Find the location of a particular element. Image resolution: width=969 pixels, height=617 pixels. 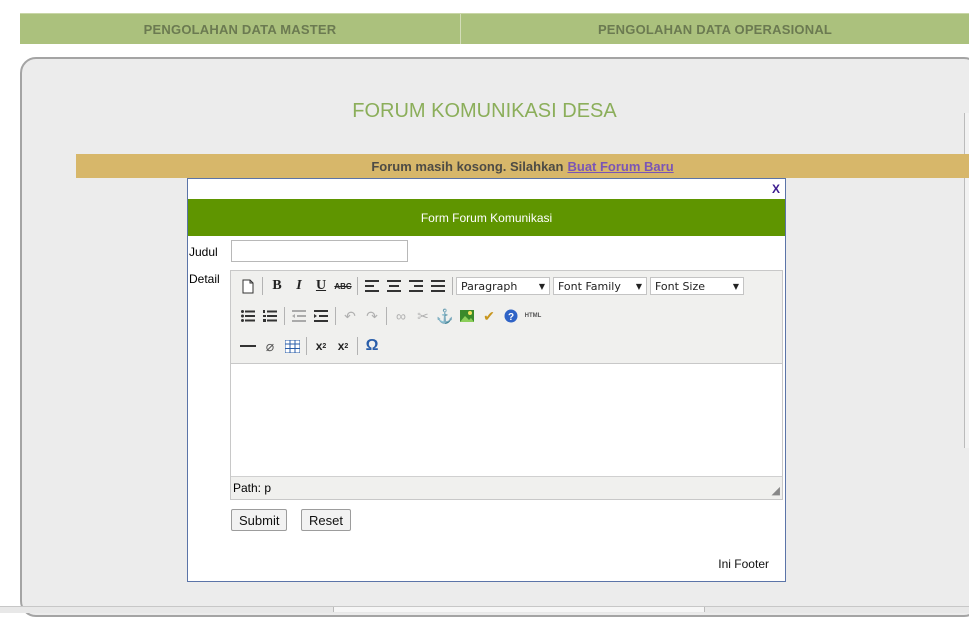

font-size-select: Font Size ▼ is located at coordinates (697, 286).